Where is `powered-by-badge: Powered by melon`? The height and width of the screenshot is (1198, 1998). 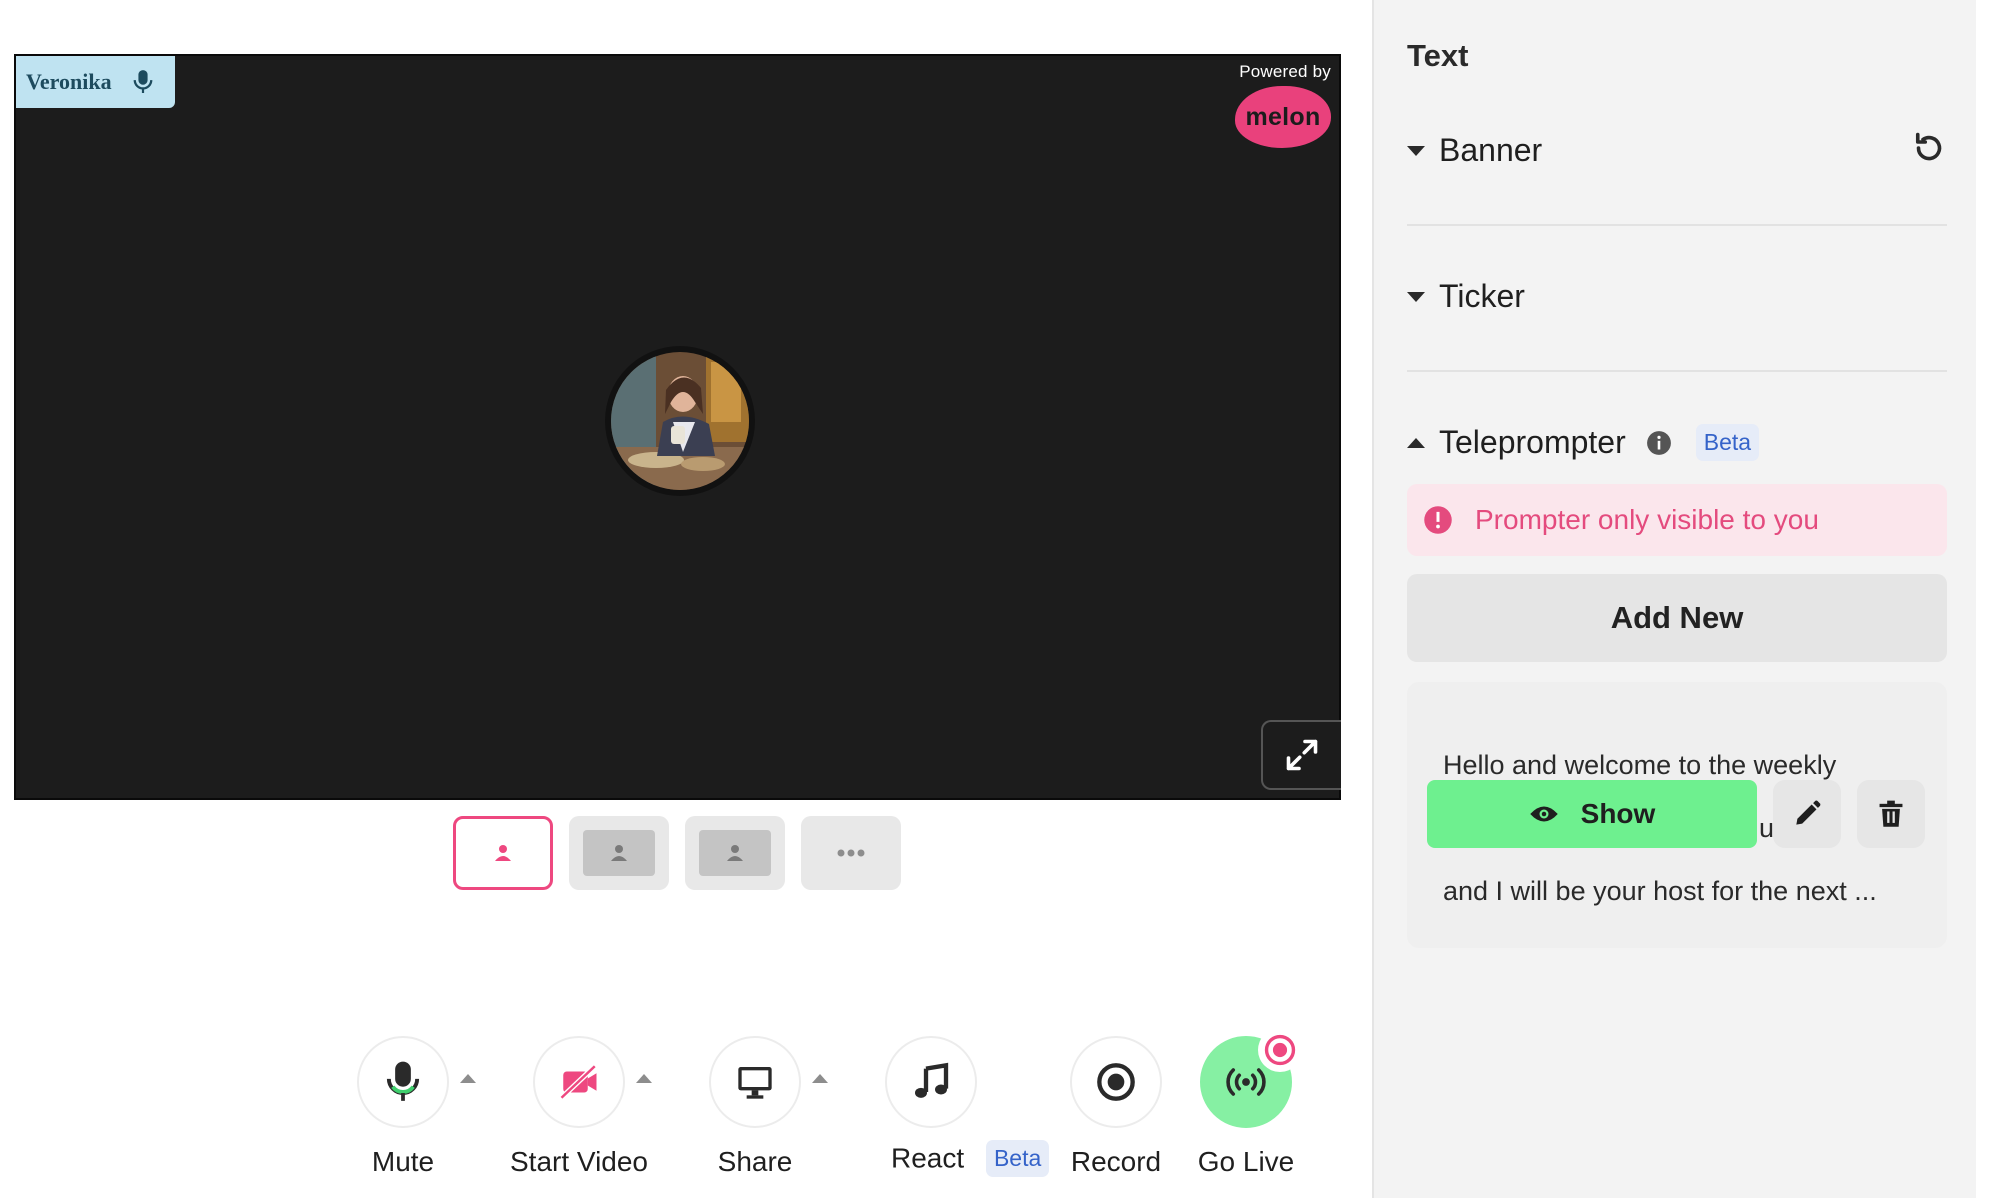 powered-by-badge: Powered by melon is located at coordinates (1283, 105).